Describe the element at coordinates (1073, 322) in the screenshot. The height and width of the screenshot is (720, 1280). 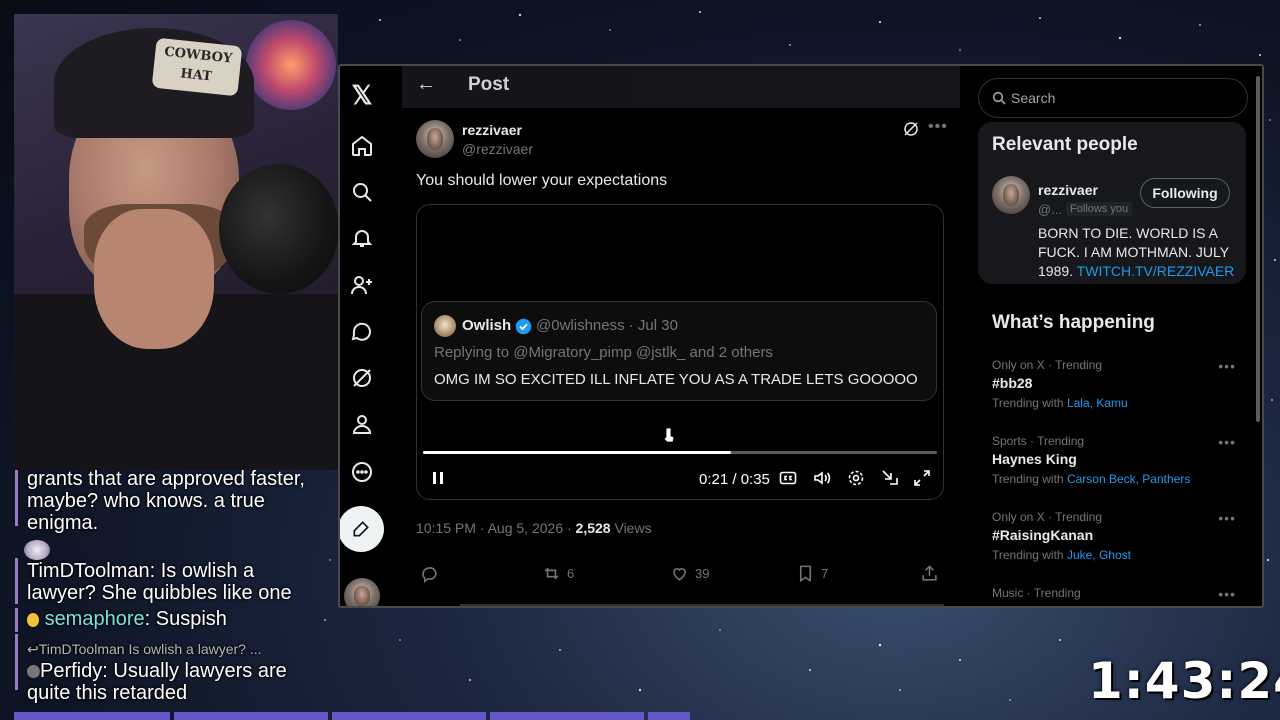
I see `whats-happening-title: What’s happening` at that location.